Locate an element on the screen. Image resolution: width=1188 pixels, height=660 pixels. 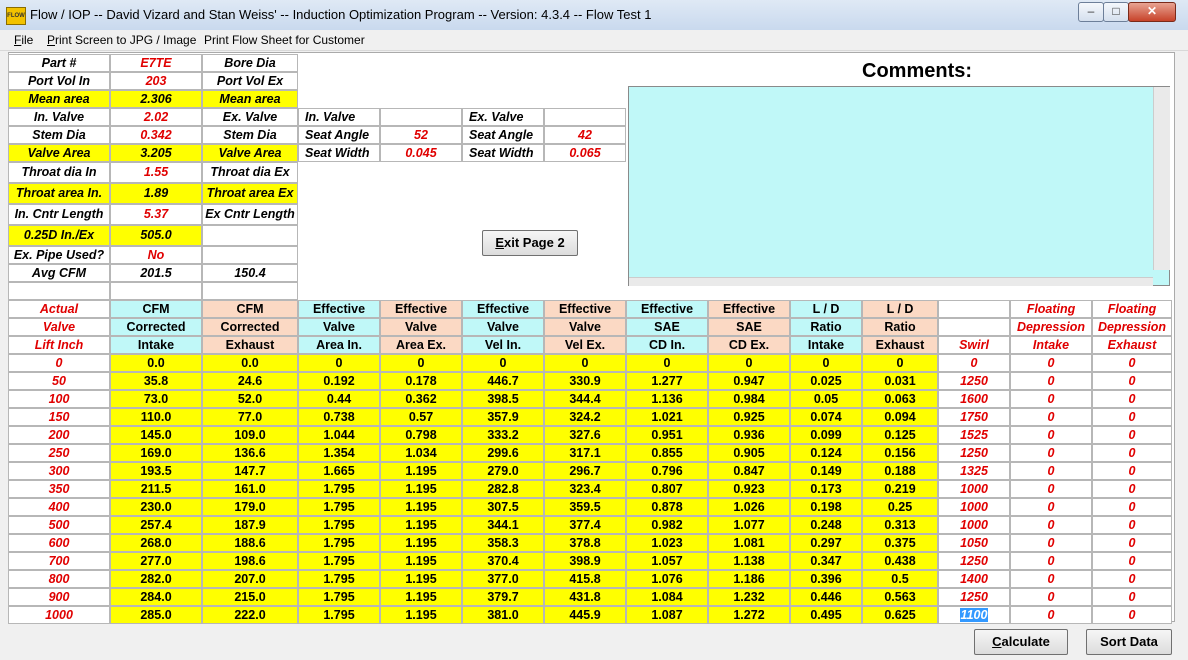
grid-cell-r11-c1: 277.0 is located at coordinates (156, 561).